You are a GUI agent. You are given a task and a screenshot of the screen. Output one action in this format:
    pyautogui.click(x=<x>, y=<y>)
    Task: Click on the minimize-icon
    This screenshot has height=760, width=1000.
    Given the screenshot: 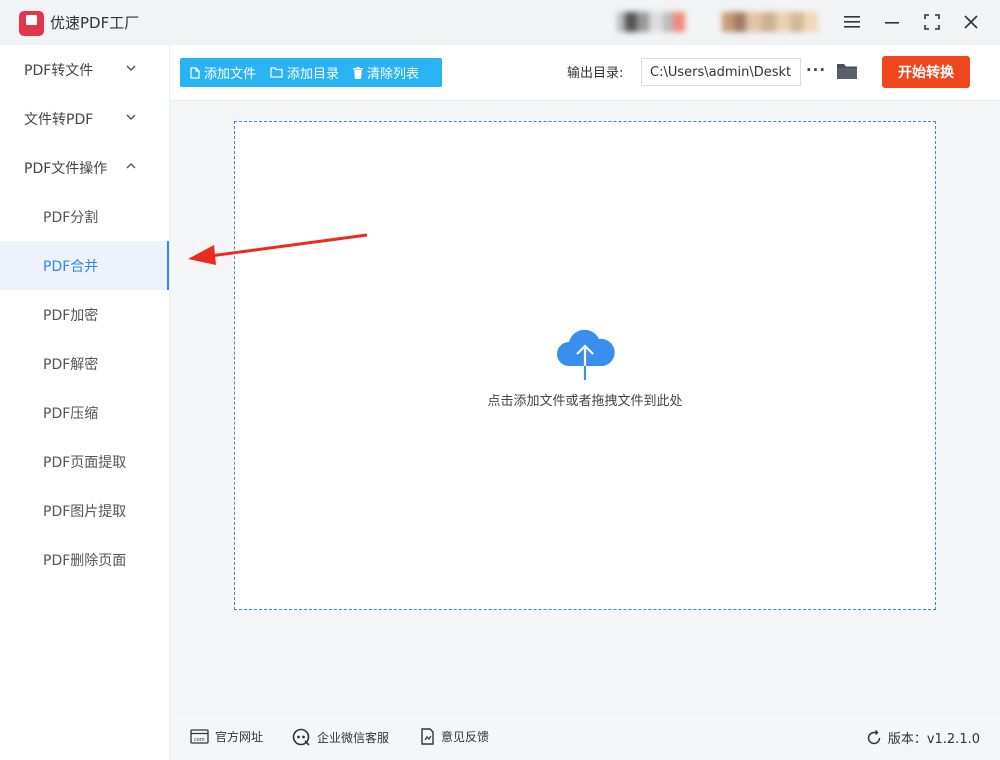 What is the action you would take?
    pyautogui.click(x=892, y=22)
    